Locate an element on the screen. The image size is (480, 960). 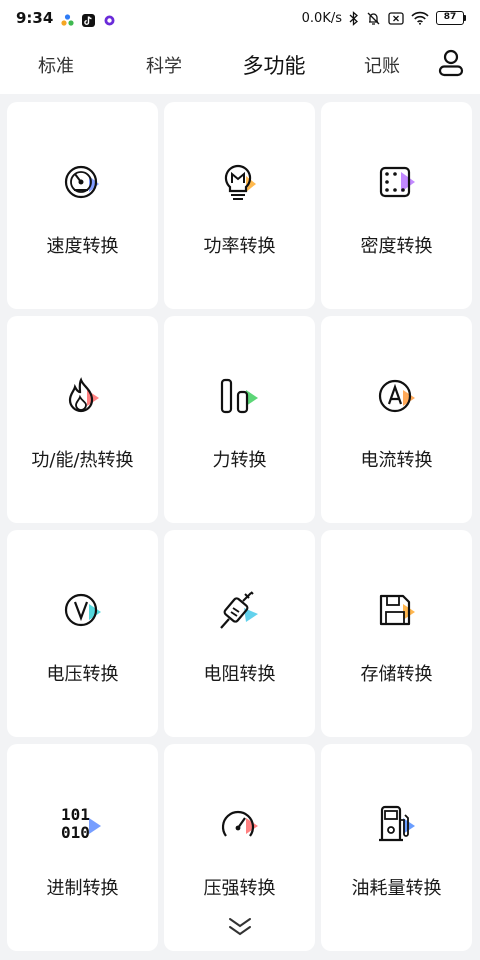
card-force-conversion: 力转换 is located at coordinates (239, 419).